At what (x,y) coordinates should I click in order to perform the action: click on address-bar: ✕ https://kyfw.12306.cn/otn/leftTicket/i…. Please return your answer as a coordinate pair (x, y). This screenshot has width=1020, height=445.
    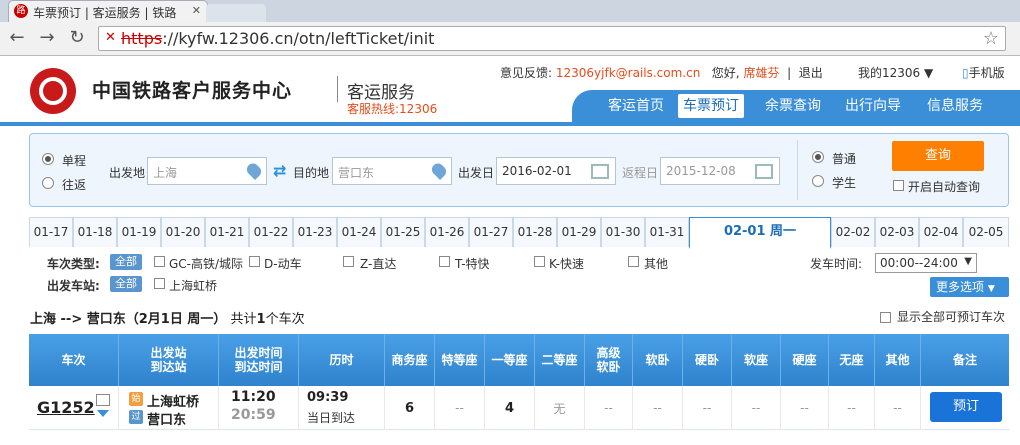
    Looking at the image, I should click on (552, 38).